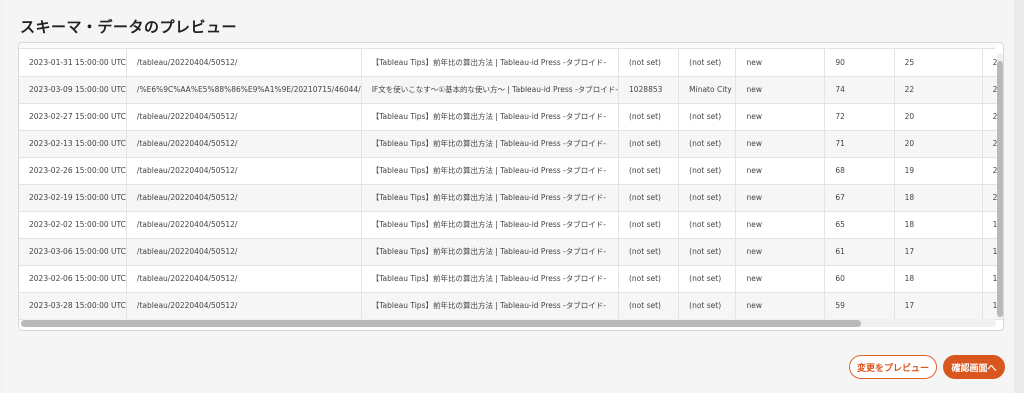  Describe the element at coordinates (1000, 189) in the screenshot. I see `vertical-scrollbar-thumb` at that location.